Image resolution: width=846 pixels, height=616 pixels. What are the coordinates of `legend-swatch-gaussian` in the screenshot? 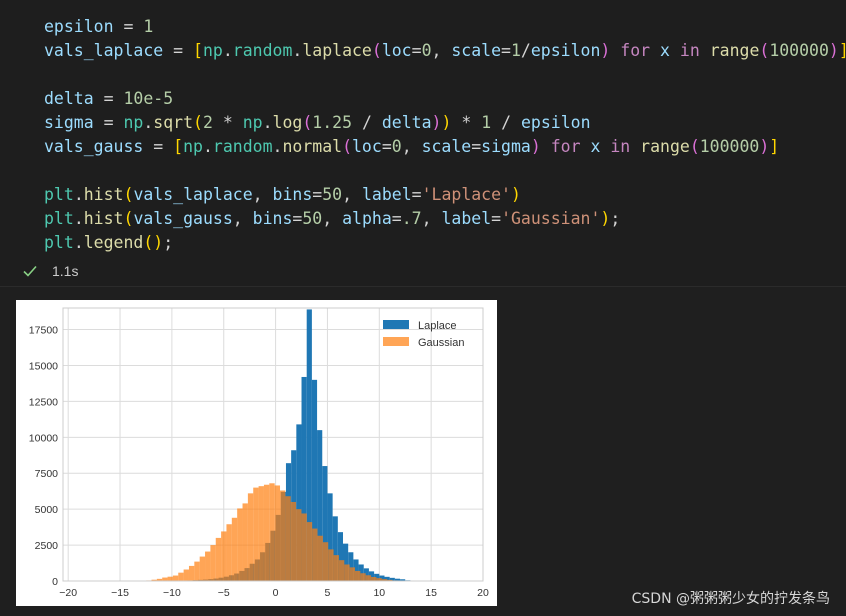 It's located at (396, 341).